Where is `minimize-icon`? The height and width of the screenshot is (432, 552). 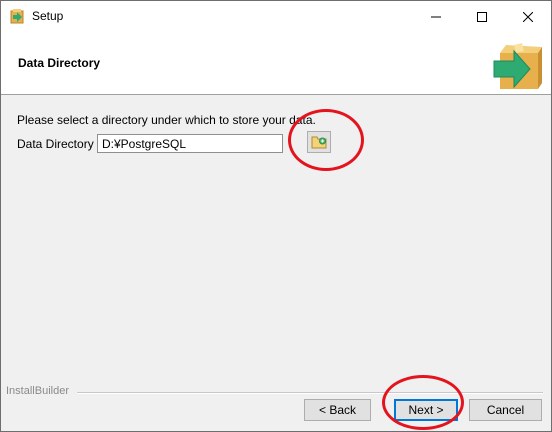 minimize-icon is located at coordinates (436, 16).